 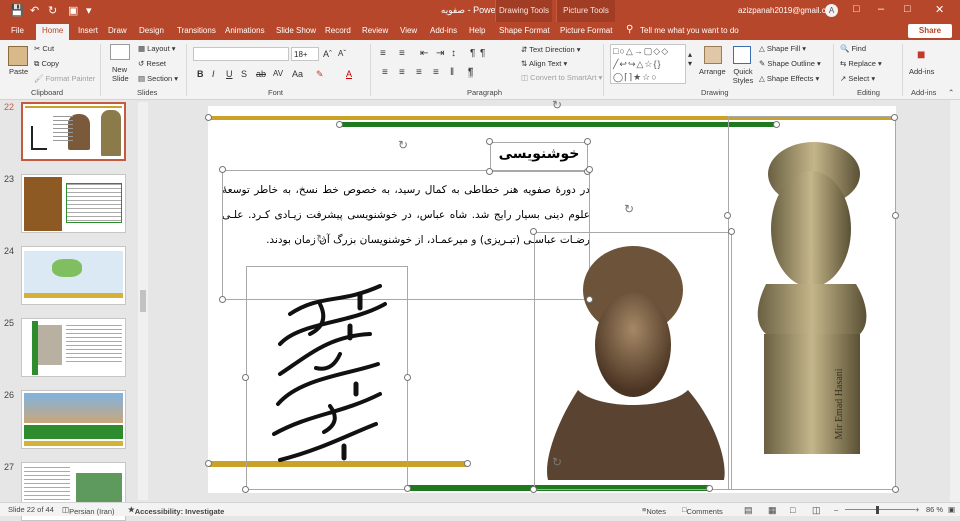 What do you see at coordinates (712, 71) in the screenshot?
I see `arrange-button: Arrange` at bounding box center [712, 71].